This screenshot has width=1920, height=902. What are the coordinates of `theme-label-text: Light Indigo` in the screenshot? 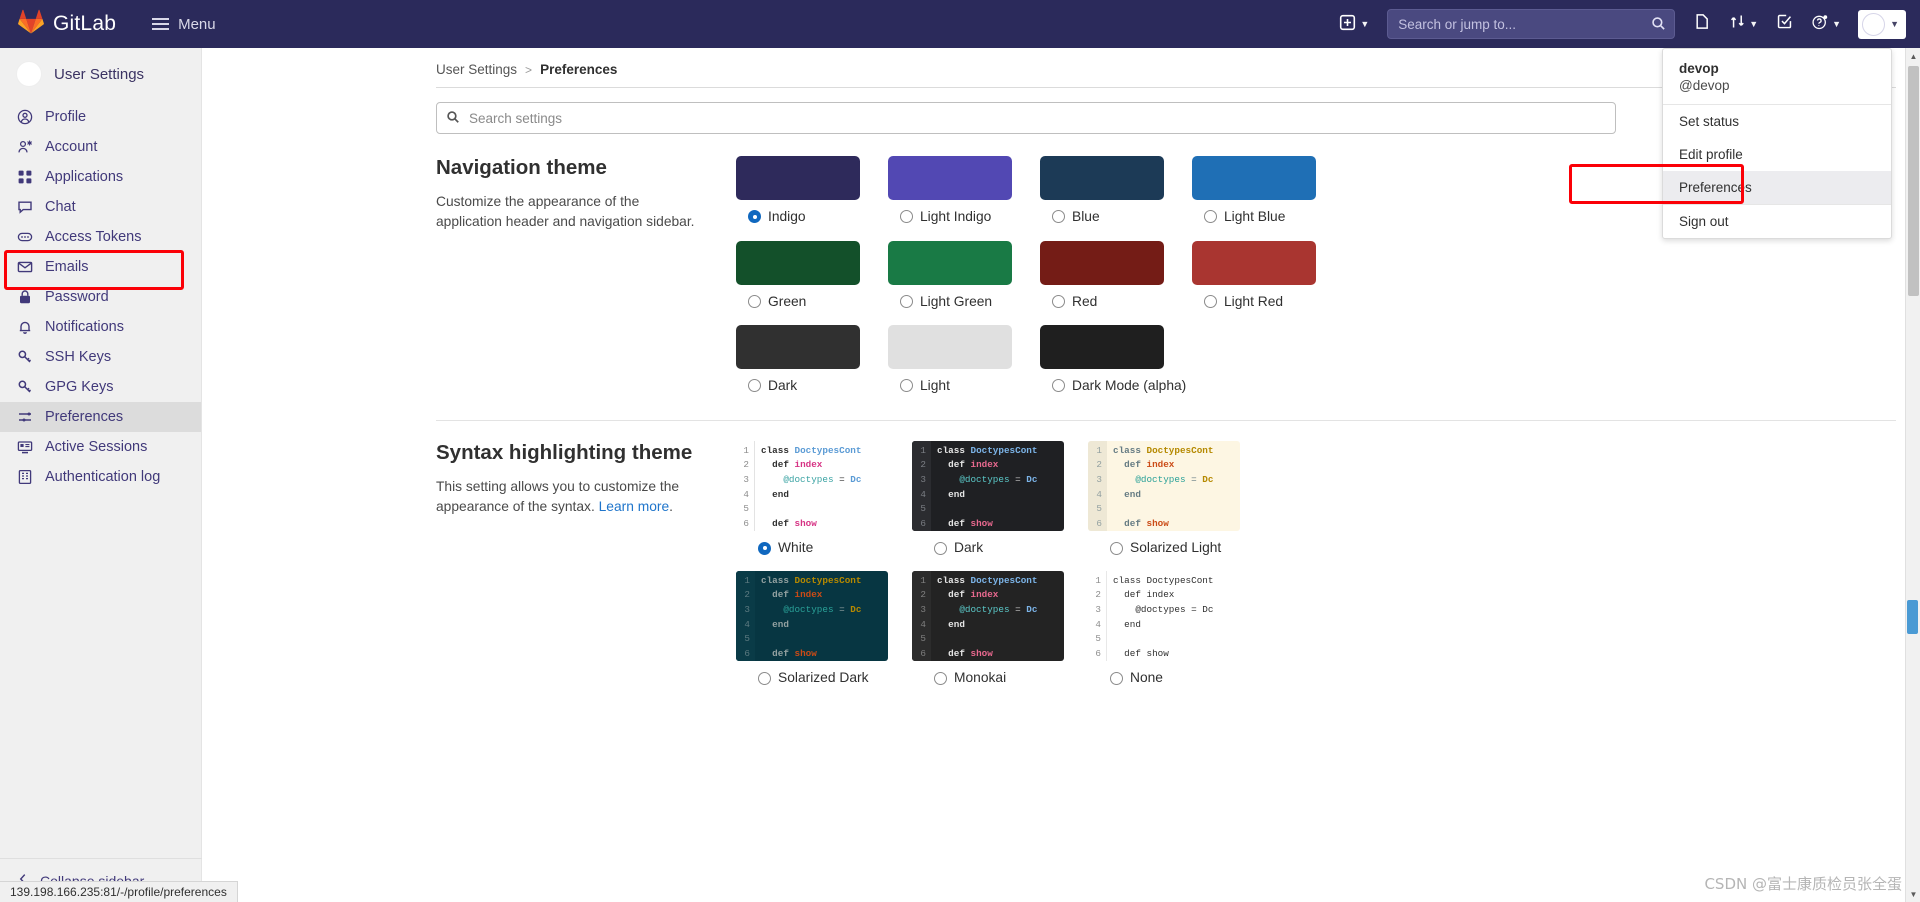 It's located at (956, 216).